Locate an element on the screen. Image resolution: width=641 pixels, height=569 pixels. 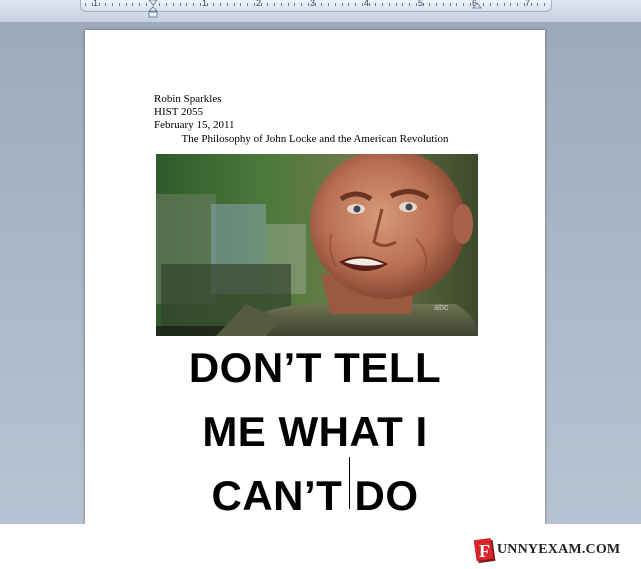
funnyexam-logo: F UNNYEXAM.COM is located at coordinates (554, 551).